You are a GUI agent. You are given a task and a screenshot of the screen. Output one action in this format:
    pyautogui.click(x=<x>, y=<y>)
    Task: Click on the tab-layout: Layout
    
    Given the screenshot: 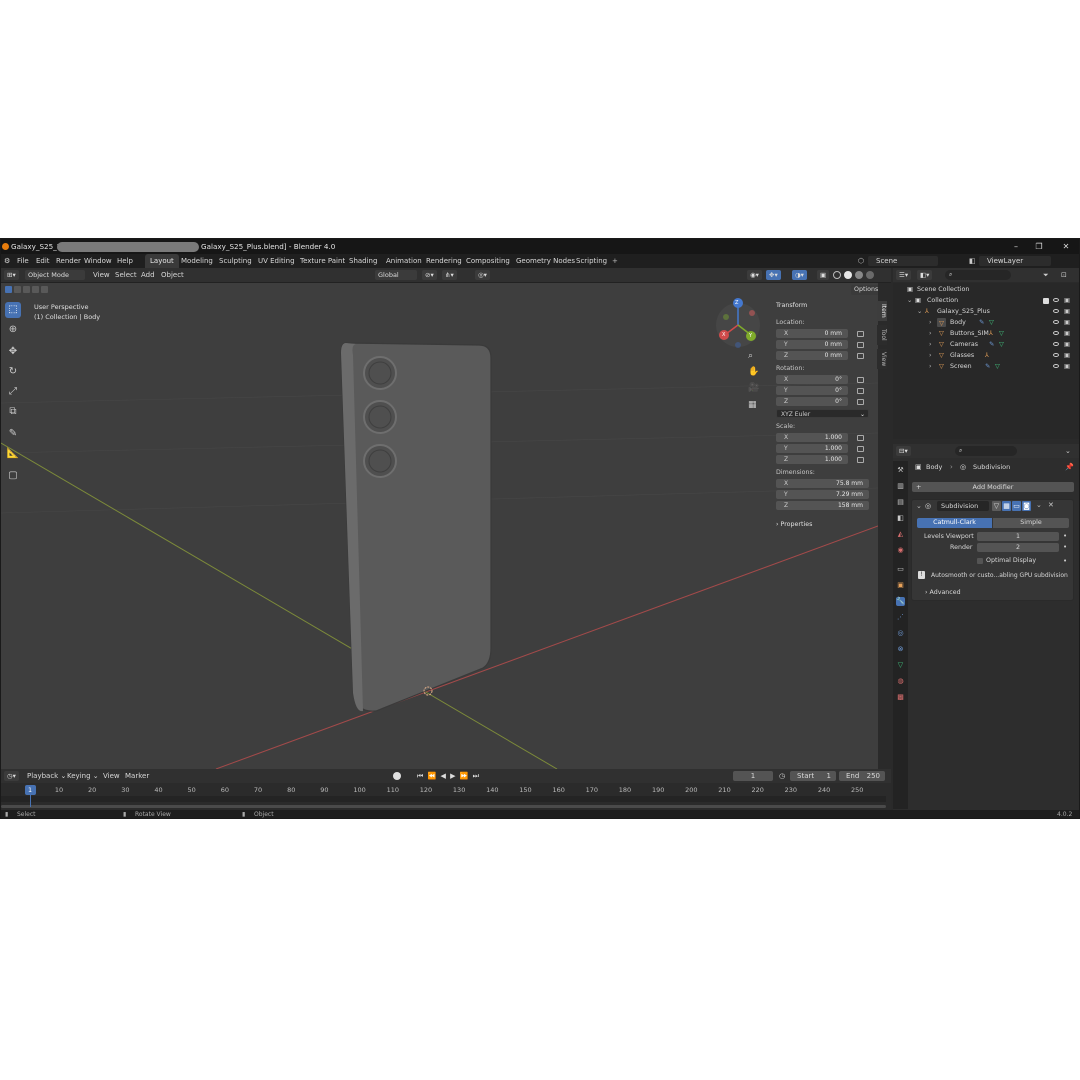 What is the action you would take?
    pyautogui.click(x=162, y=261)
    